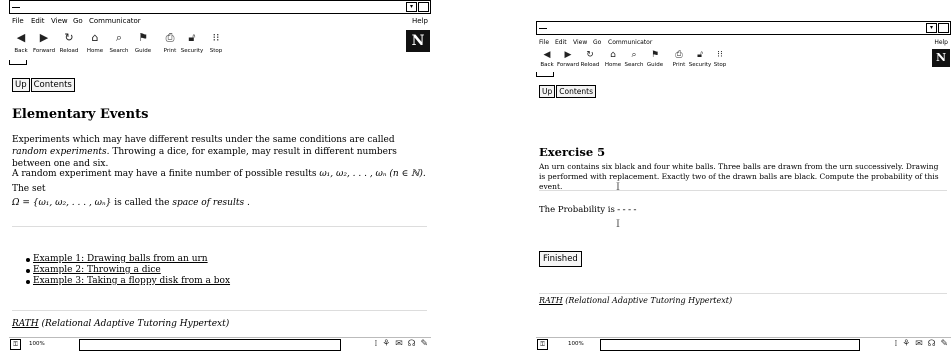  Describe the element at coordinates (547, 65) in the screenshot. I see `toolbar-label: Back` at that location.